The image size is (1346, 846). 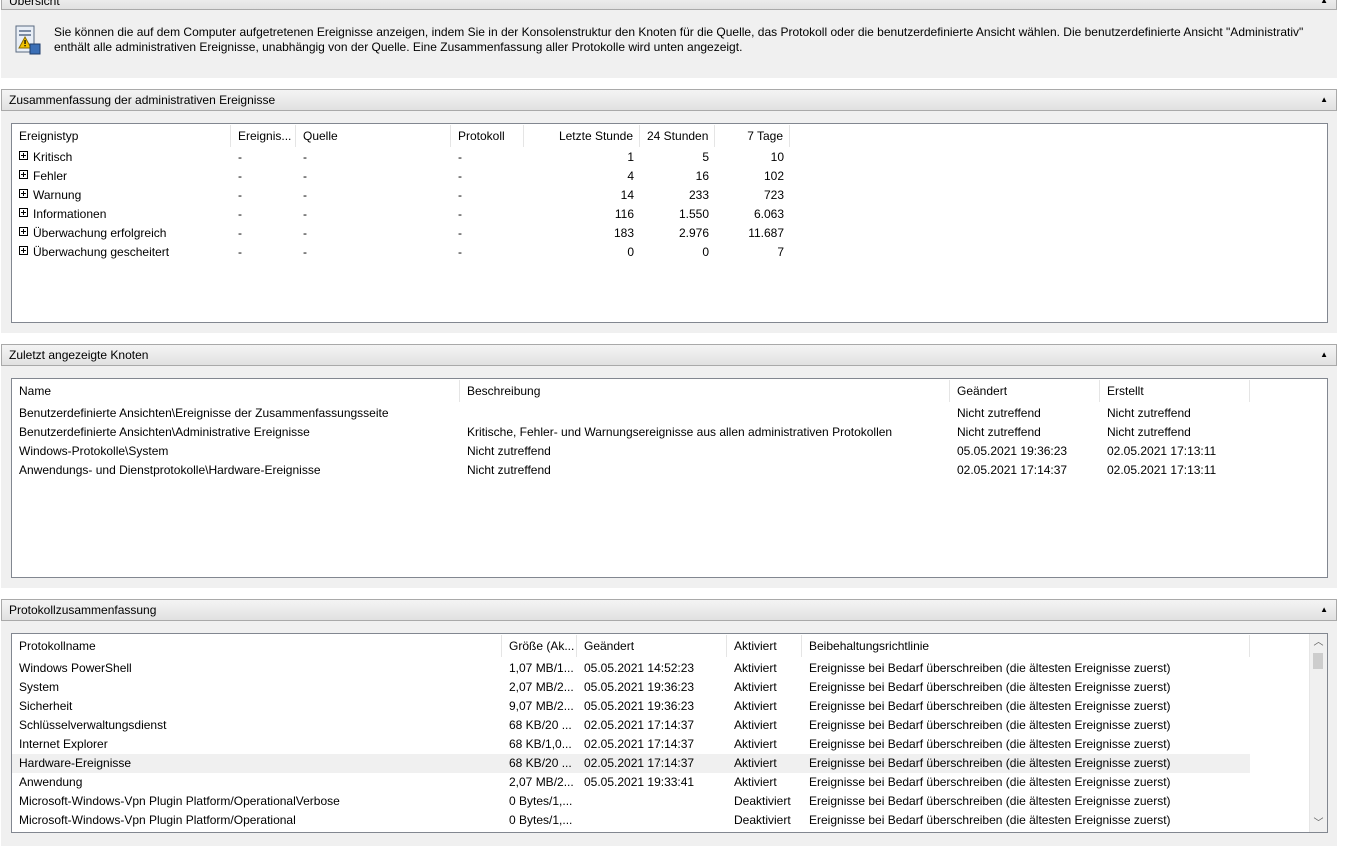 I want to click on log-name: Schlüsselverwaltungsdienst, so click(x=93, y=725).